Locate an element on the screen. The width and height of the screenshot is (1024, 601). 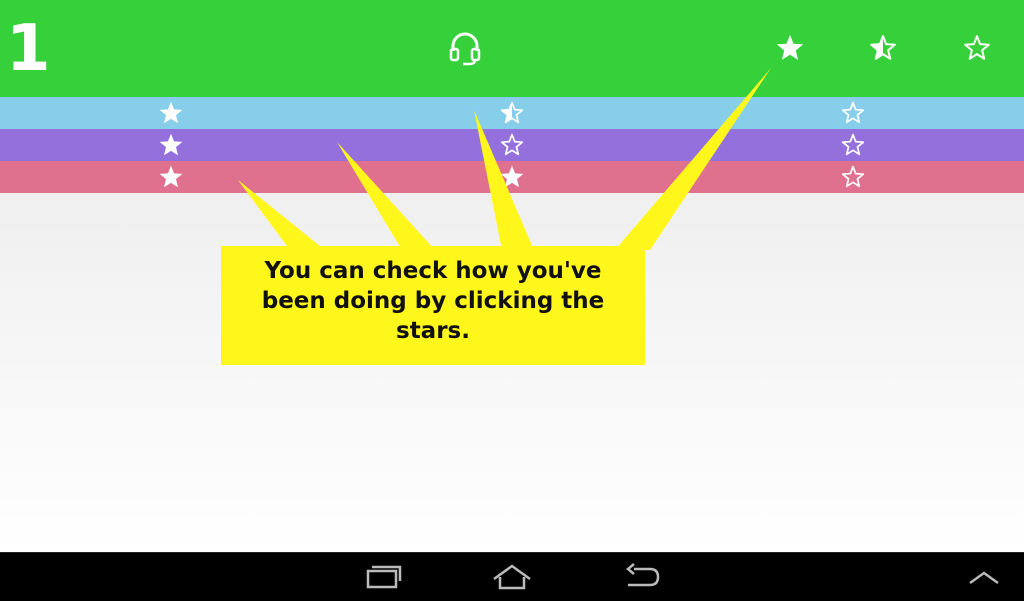
progress-row-pink is located at coordinates (512, 177).